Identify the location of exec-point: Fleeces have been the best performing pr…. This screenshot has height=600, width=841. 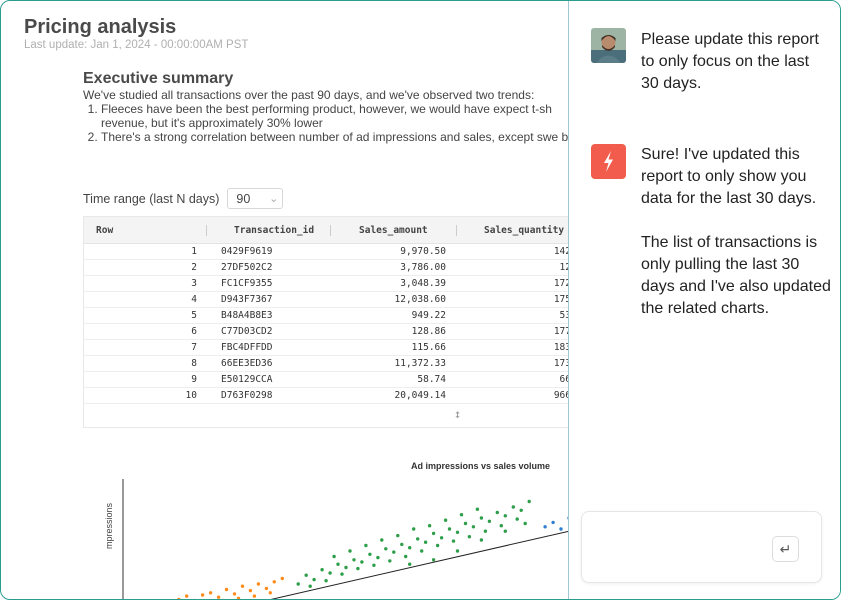
(335, 116).